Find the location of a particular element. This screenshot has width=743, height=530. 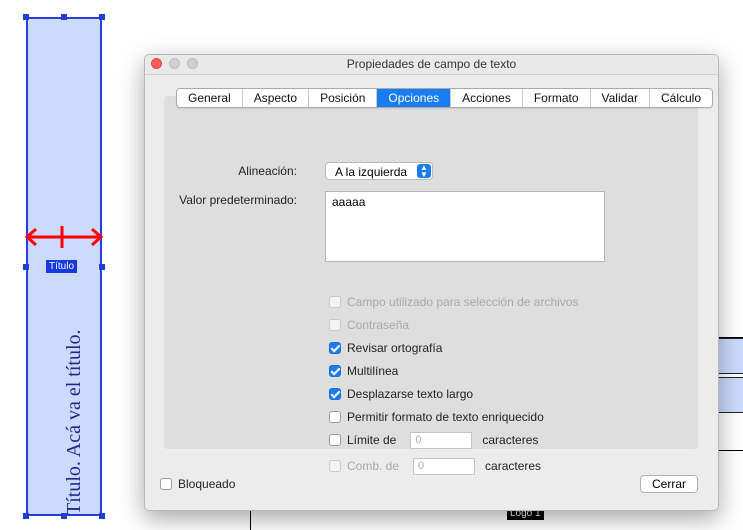

password-label: Contraseña is located at coordinates (378, 325).